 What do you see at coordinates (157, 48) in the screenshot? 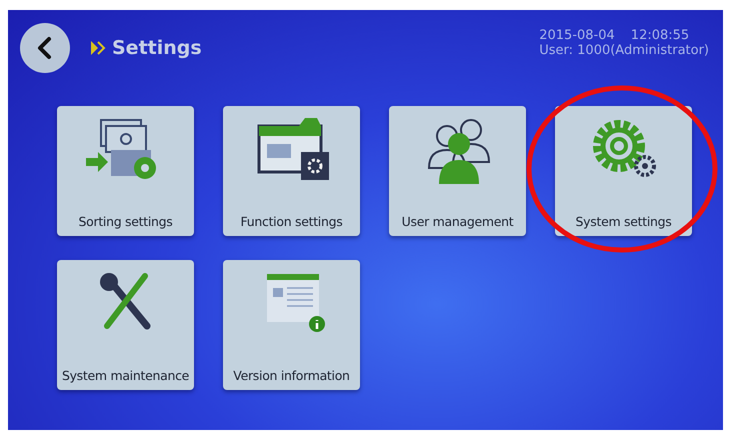
I see `page-title: Settings` at bounding box center [157, 48].